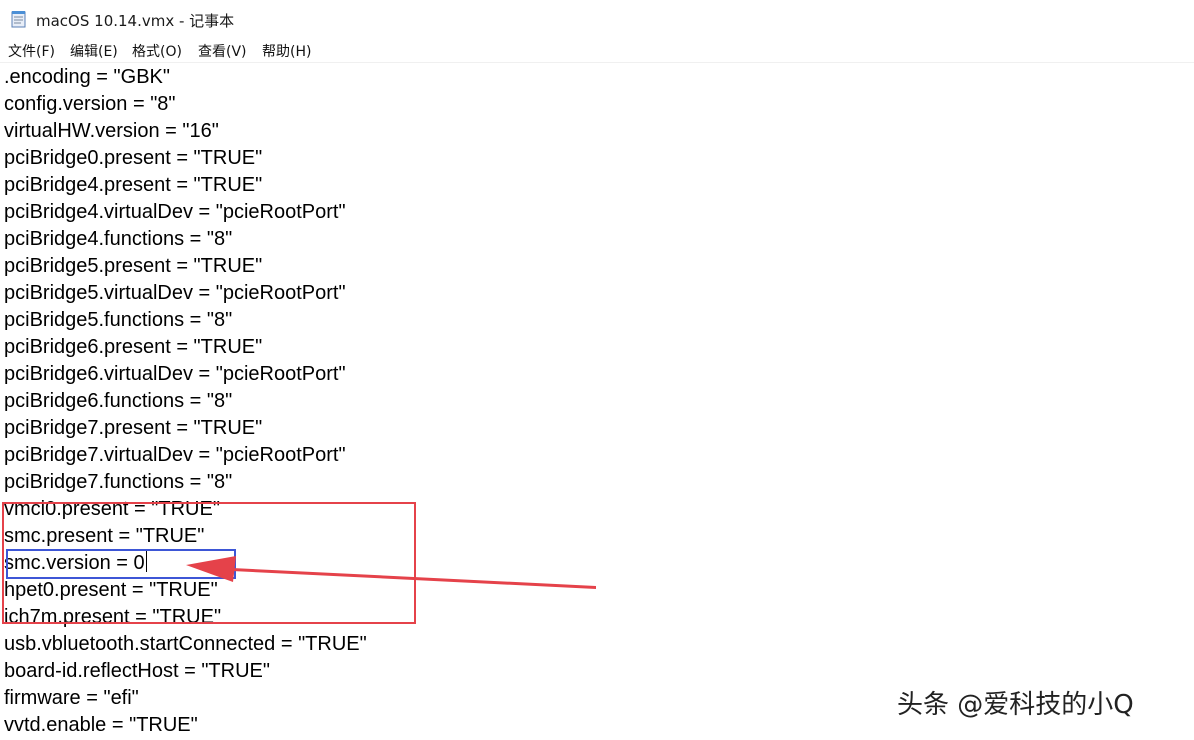 This screenshot has width=1194, height=740. What do you see at coordinates (211, 569) in the screenshot?
I see `arrowhead-icon` at bounding box center [211, 569].